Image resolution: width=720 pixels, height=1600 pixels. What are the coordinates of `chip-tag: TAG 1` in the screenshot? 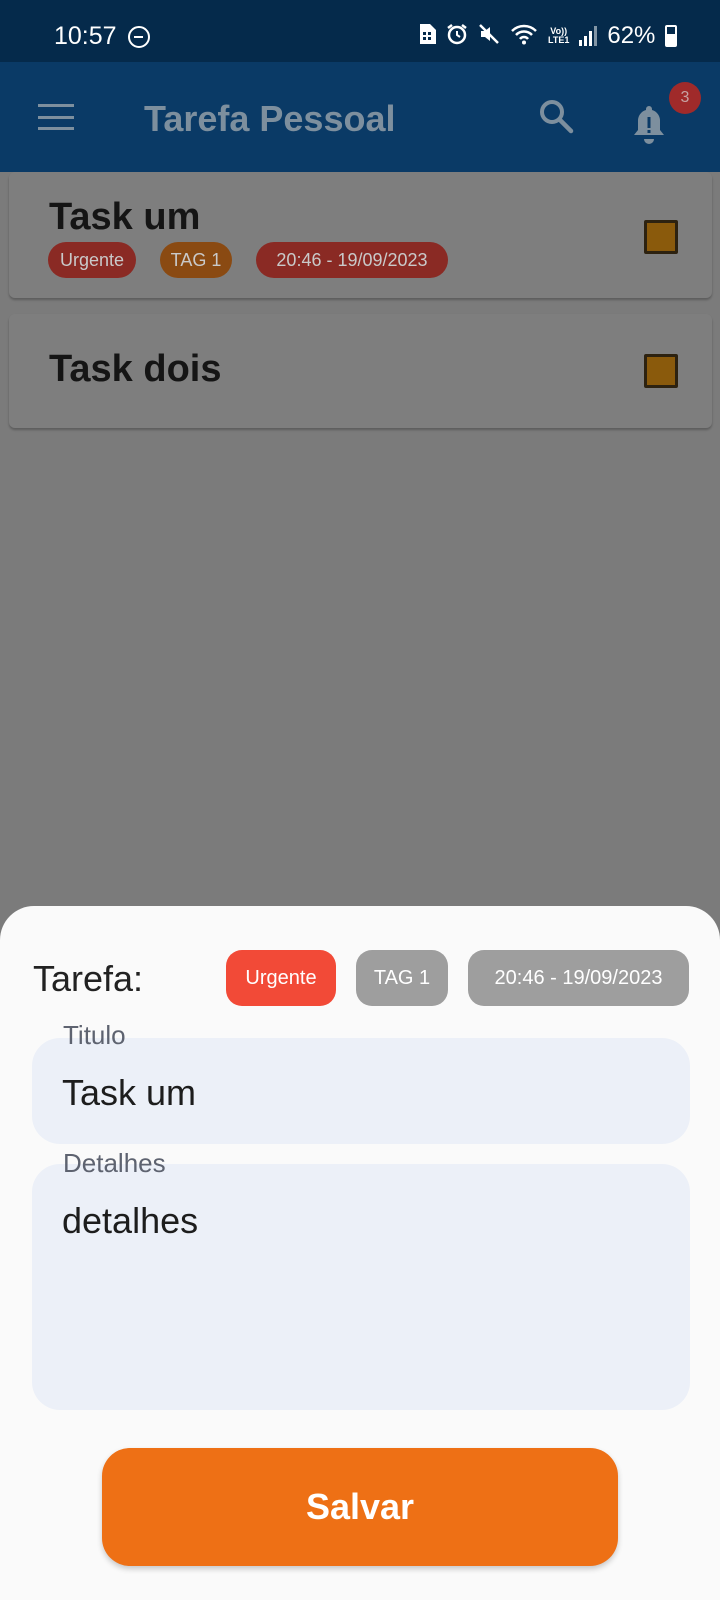 It's located at (402, 978).